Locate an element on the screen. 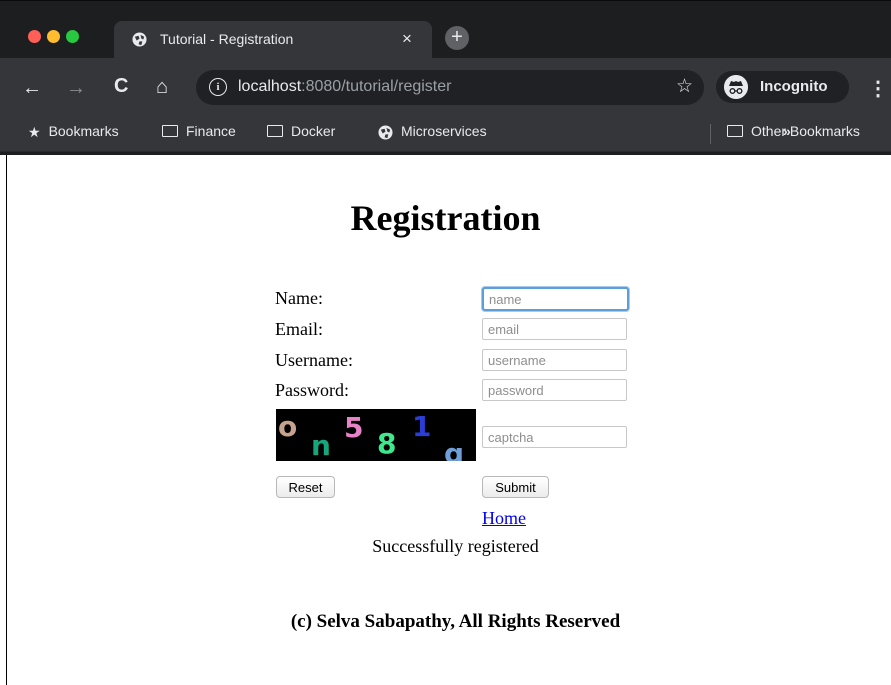 The image size is (891, 685). username-label: Username: is located at coordinates (314, 360).